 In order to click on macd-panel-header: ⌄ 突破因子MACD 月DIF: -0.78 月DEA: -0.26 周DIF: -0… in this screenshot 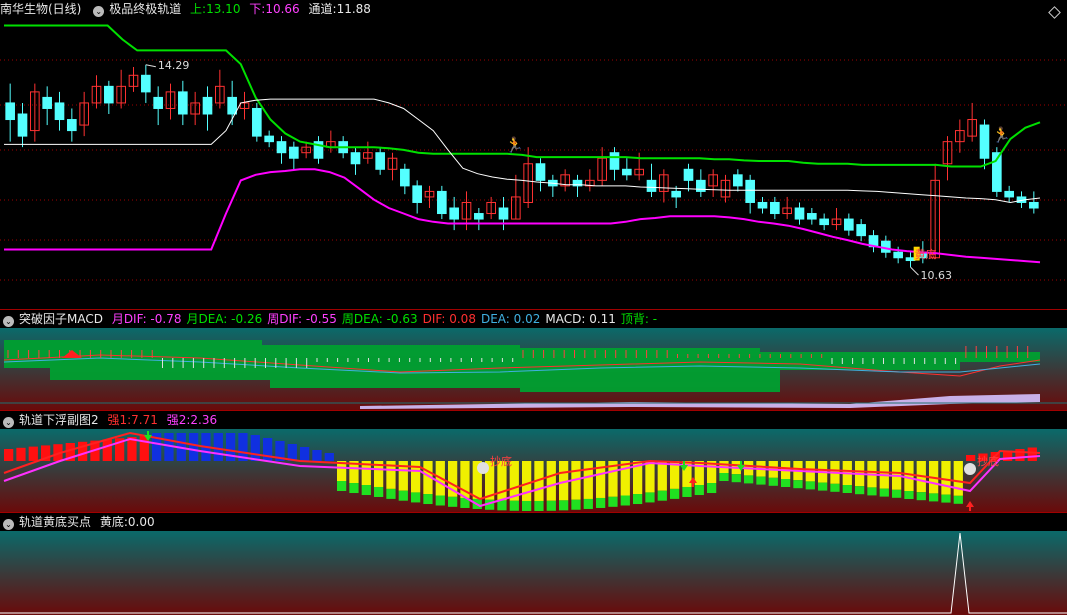, I will do `click(331, 319)`.